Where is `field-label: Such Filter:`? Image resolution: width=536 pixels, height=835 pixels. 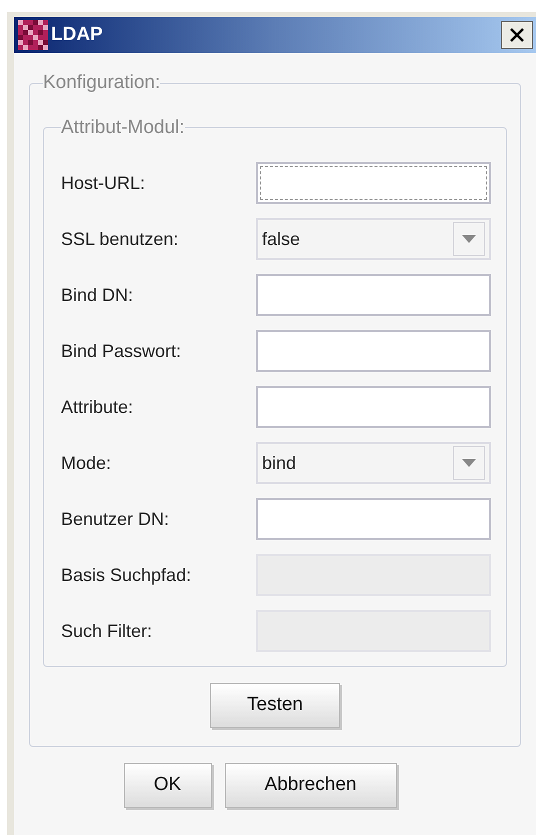 field-label: Such Filter: is located at coordinates (107, 631).